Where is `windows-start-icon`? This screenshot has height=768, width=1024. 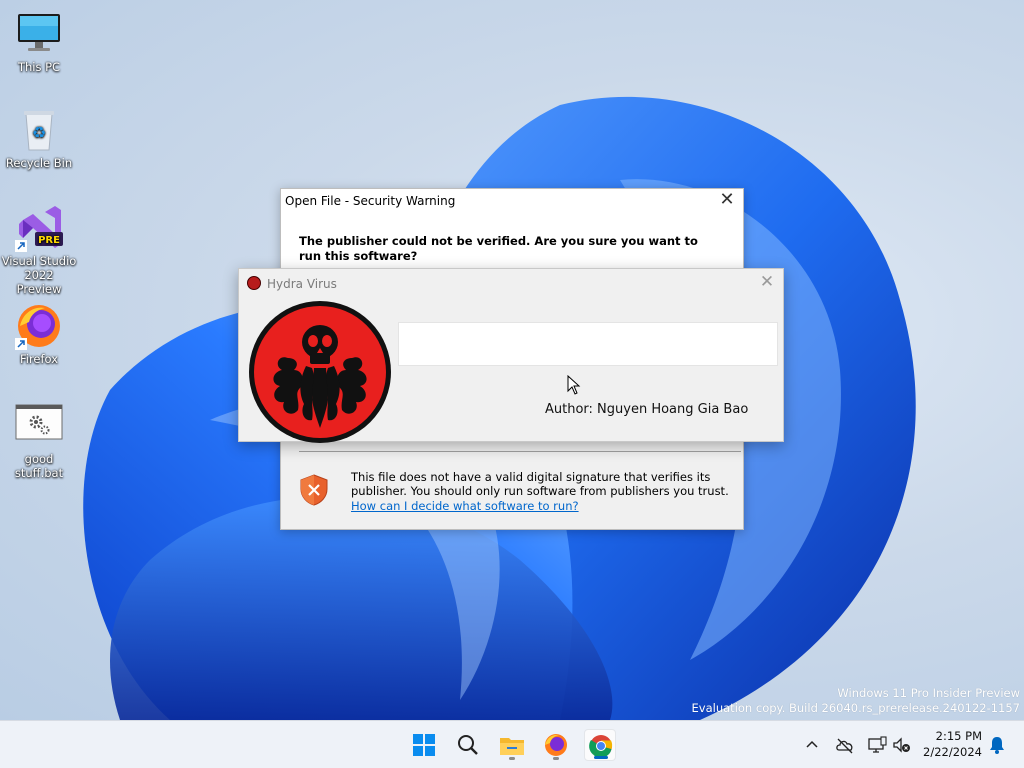 windows-start-icon is located at coordinates (424, 745).